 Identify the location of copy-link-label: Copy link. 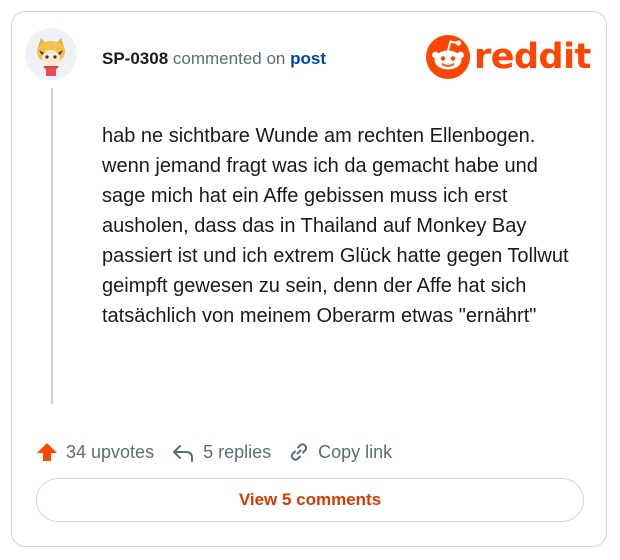
(355, 451).